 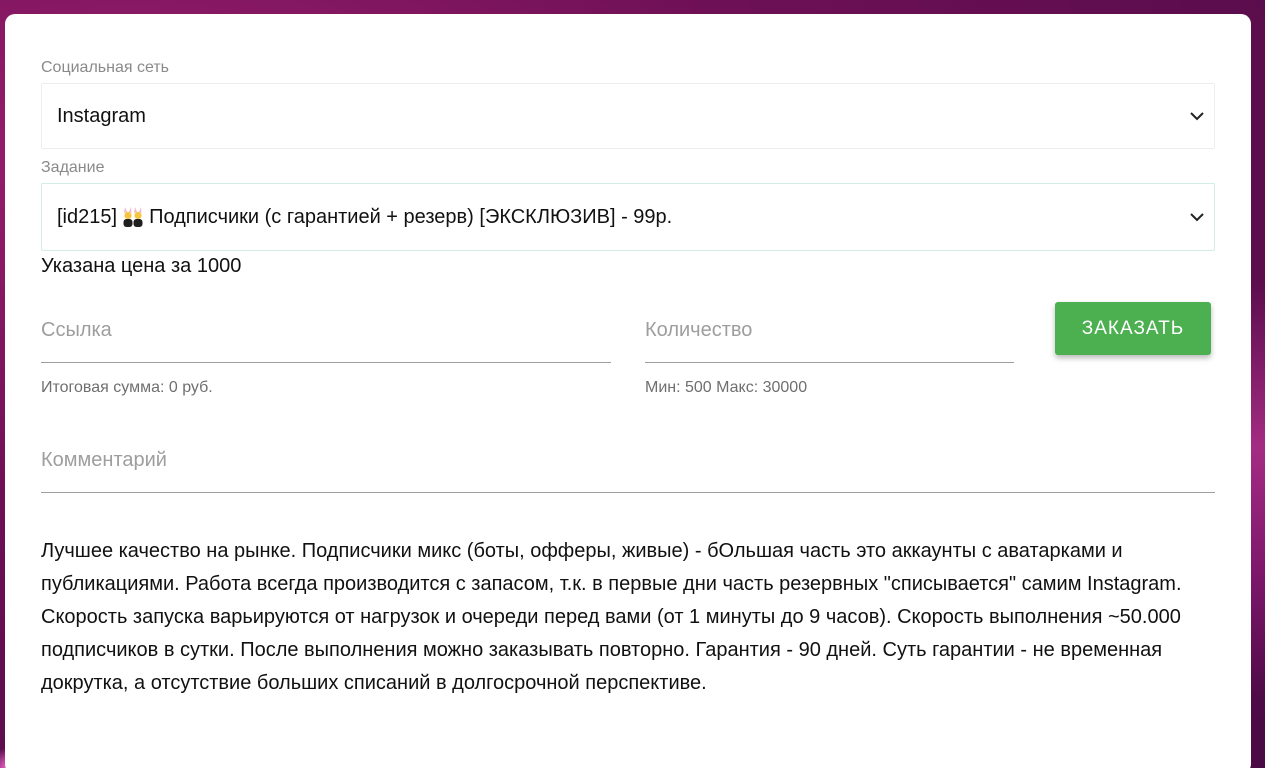 I want to click on total-sum-text: Итоговая сумма: 0 руб., so click(x=127, y=387).